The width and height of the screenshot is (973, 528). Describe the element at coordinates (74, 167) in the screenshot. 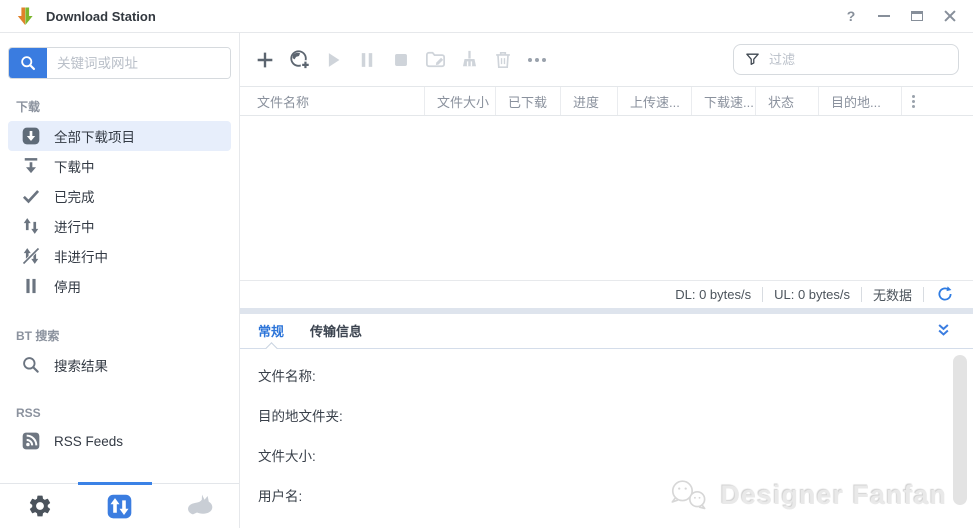

I see `sidebar-item-label: 下载中` at that location.